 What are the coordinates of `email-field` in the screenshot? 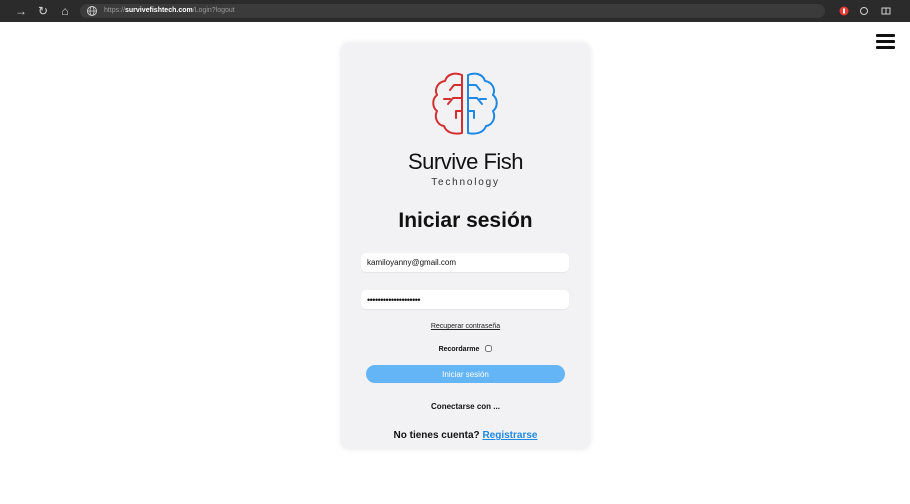 It's located at (465, 262).